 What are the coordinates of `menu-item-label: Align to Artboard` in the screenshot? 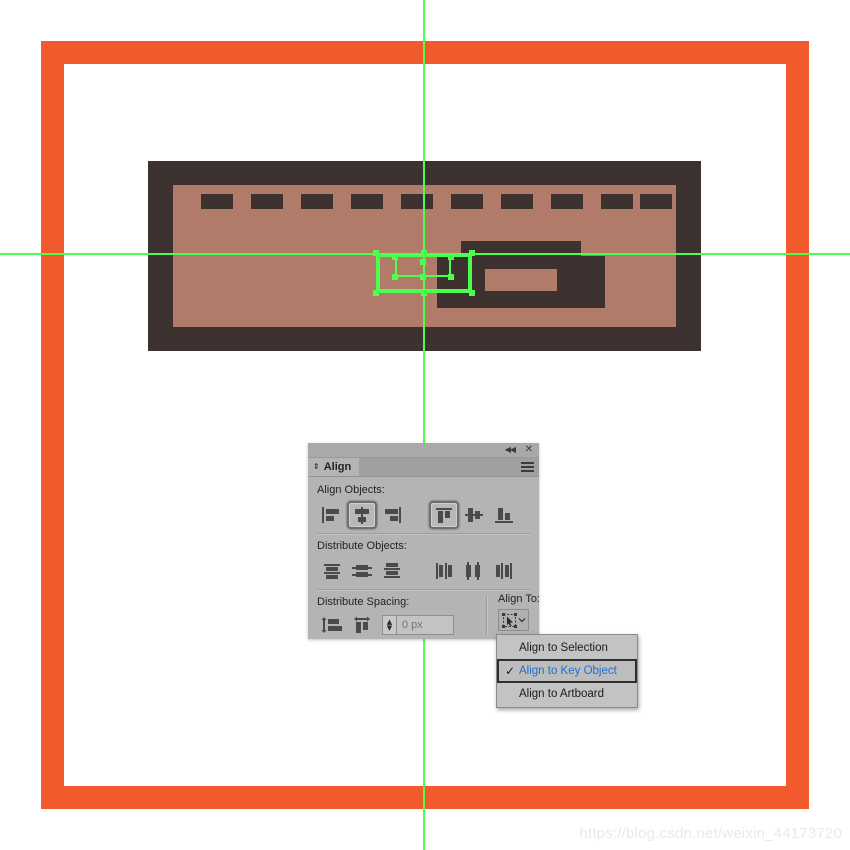 It's located at (562, 694).